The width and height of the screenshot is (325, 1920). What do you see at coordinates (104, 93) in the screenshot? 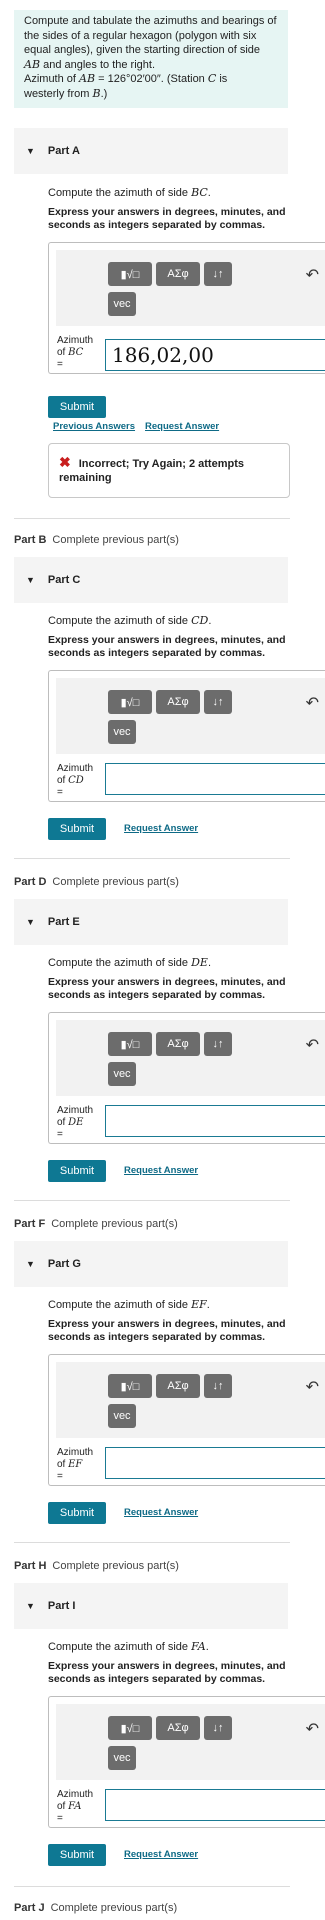
I see `intro-text: .)` at bounding box center [104, 93].